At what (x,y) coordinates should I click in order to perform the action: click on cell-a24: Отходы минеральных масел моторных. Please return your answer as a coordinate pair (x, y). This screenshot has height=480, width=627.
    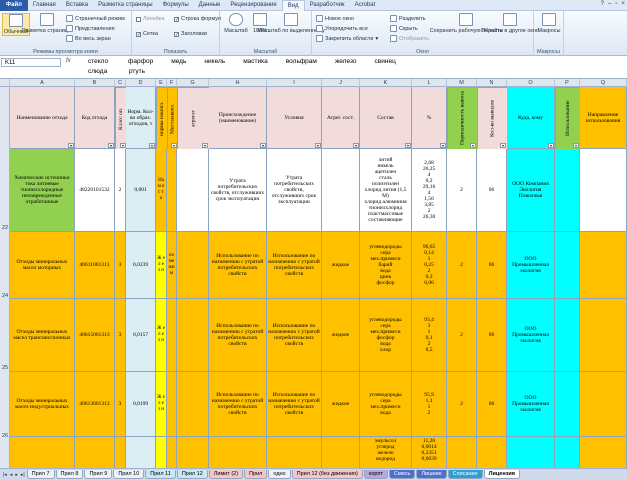
    Looking at the image, I should click on (42, 265).